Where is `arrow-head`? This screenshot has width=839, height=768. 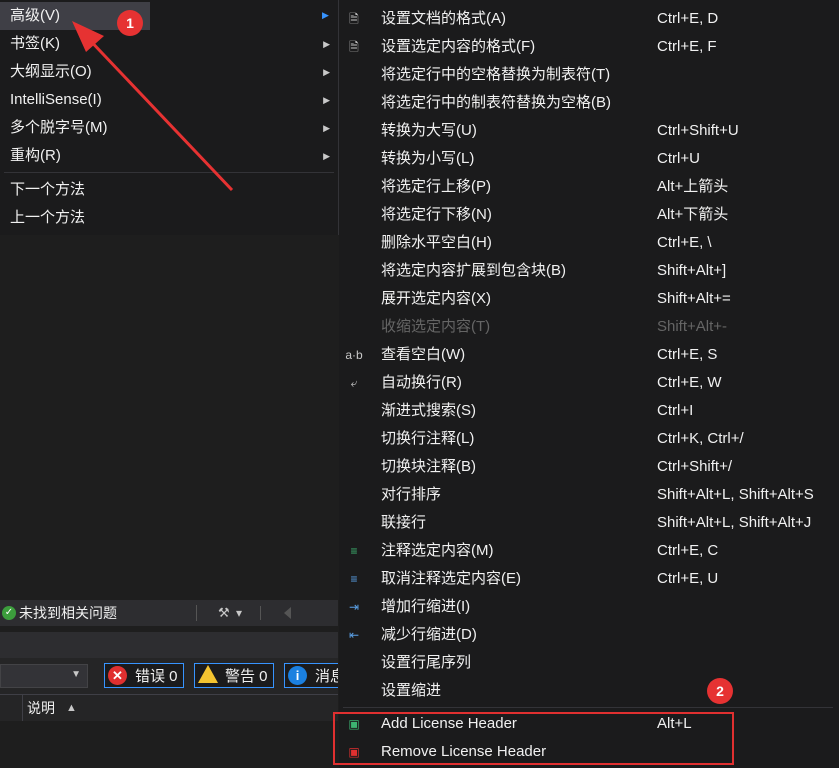 arrow-head is located at coordinates (88, 36).